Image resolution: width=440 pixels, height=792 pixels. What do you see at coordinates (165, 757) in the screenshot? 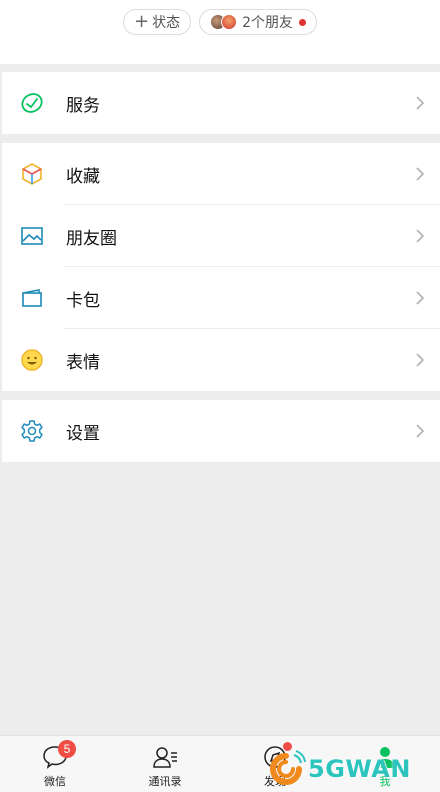
I see `contacts-icon` at bounding box center [165, 757].